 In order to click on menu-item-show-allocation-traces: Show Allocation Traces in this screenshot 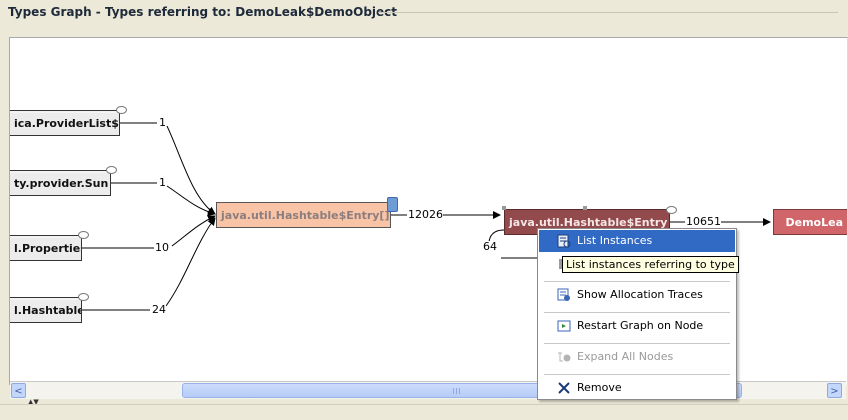, I will do `click(637, 295)`.